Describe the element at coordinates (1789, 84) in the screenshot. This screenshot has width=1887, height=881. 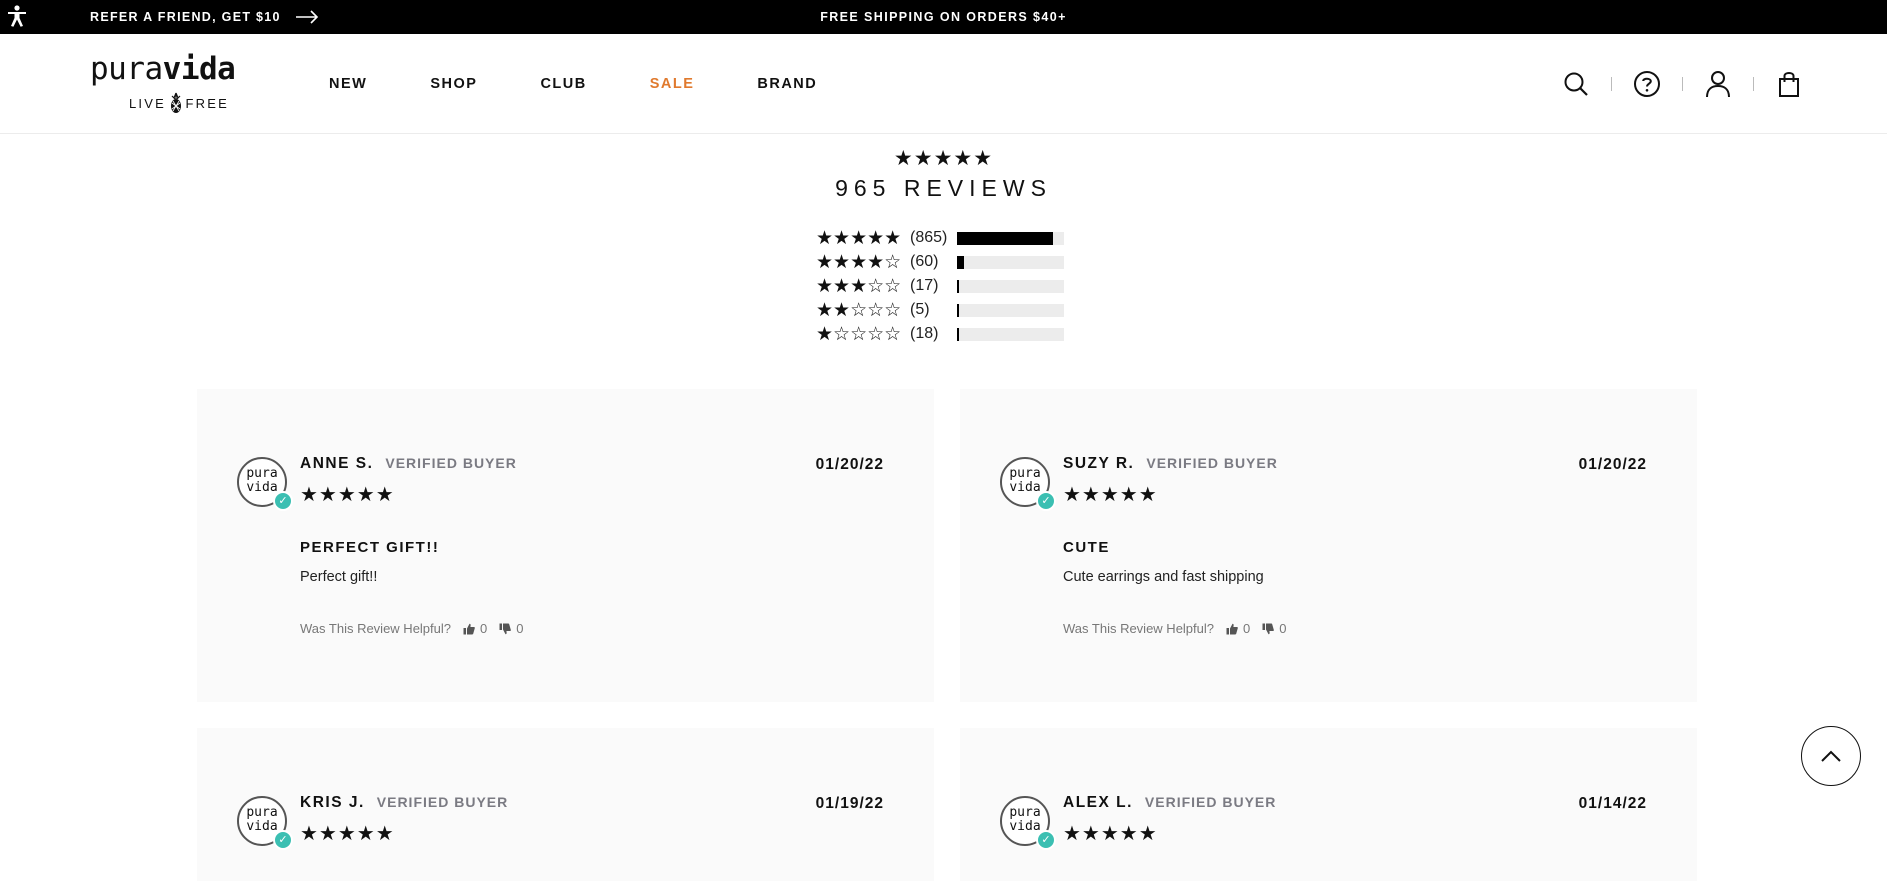
I see `cart-button` at that location.